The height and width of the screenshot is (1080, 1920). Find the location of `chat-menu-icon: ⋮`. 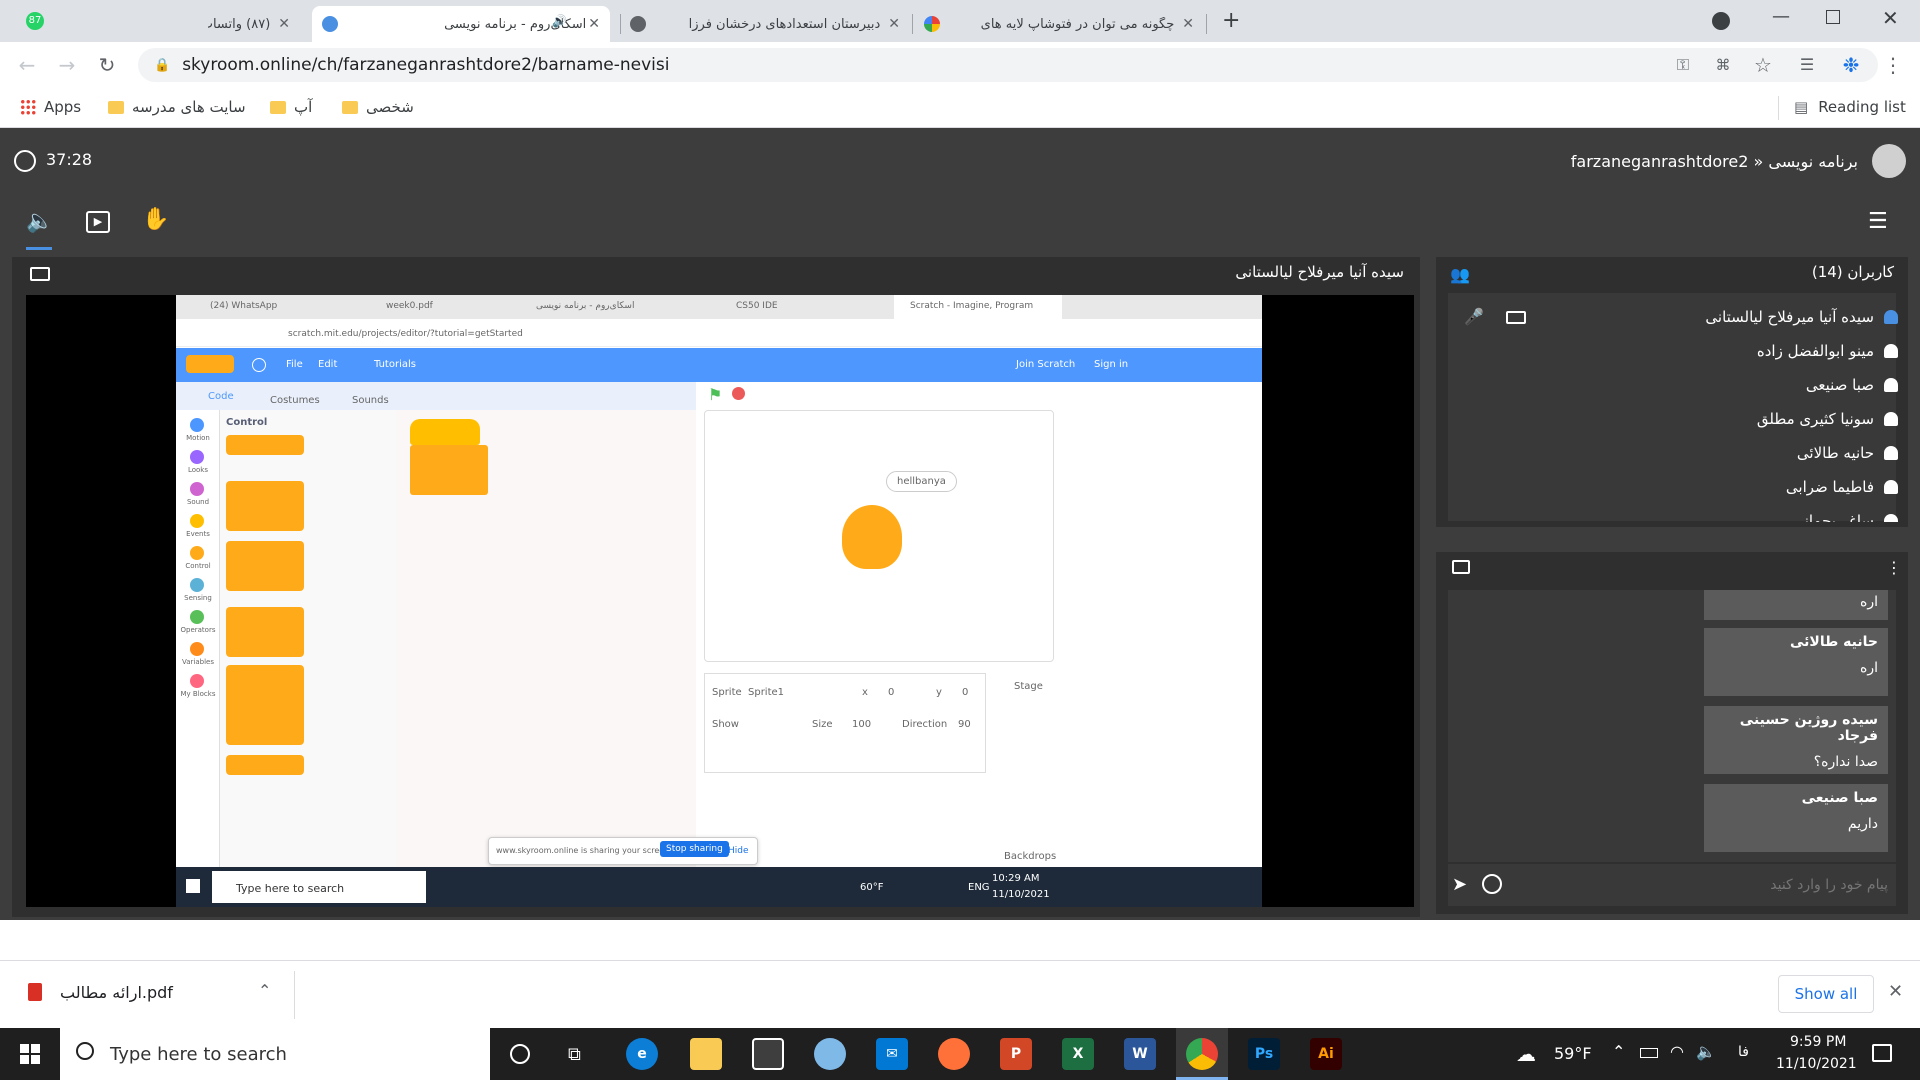

chat-menu-icon: ⋮ is located at coordinates (1894, 567).